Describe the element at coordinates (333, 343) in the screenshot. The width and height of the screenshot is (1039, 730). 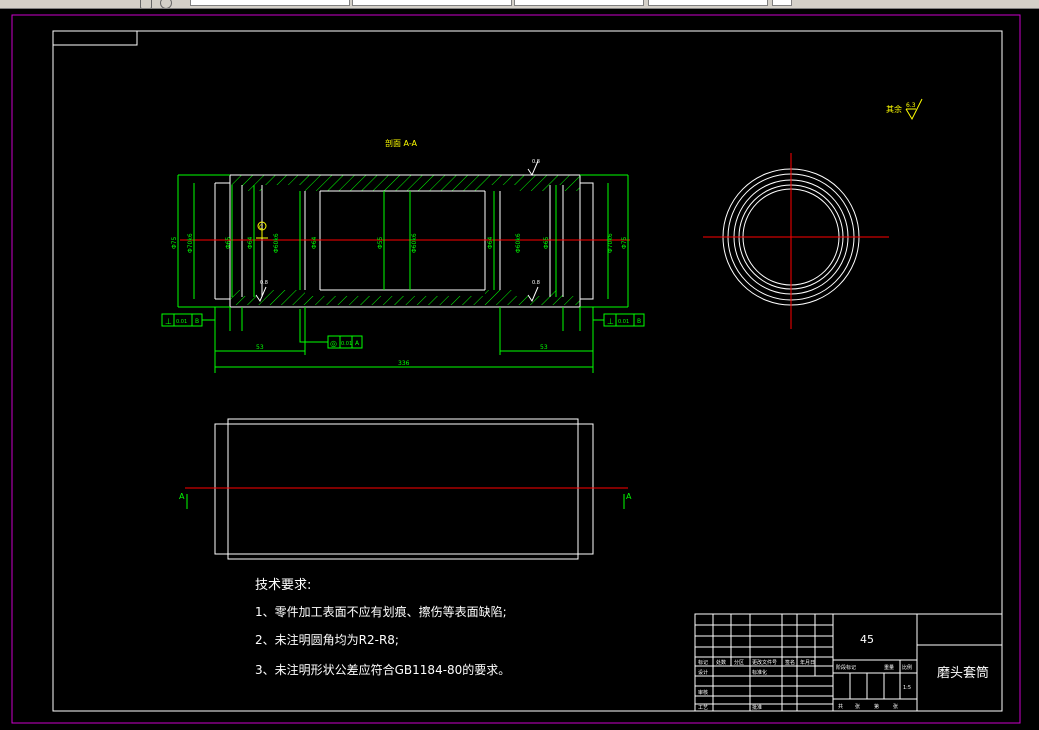
I see `tol-center-symbol: ◎` at that location.